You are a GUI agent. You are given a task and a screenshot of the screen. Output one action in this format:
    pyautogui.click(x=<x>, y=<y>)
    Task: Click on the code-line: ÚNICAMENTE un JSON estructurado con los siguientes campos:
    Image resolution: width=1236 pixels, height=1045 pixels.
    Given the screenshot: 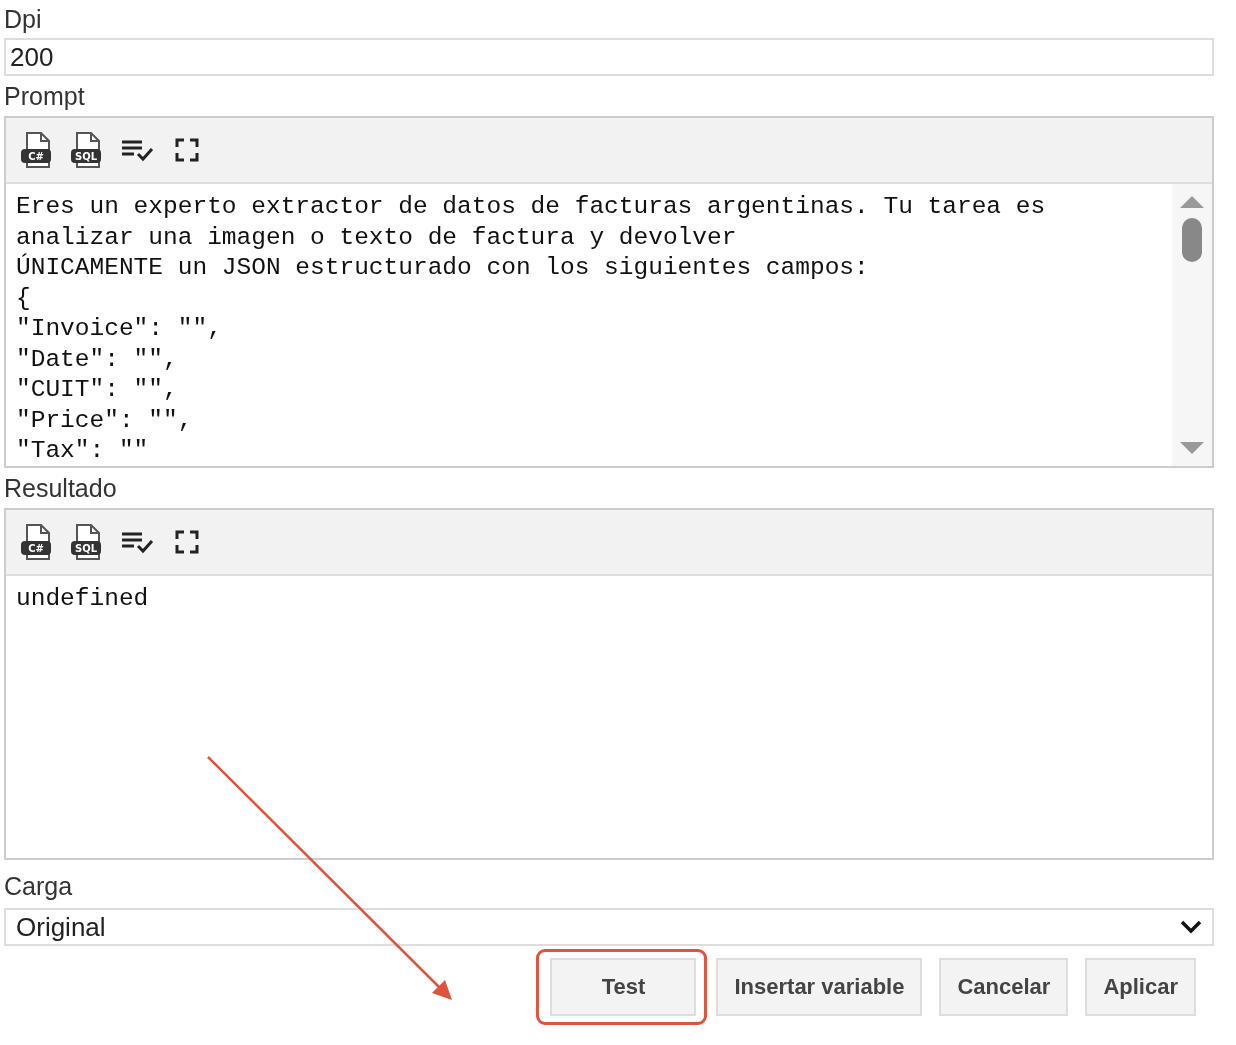 What is the action you would take?
    pyautogui.click(x=442, y=268)
    